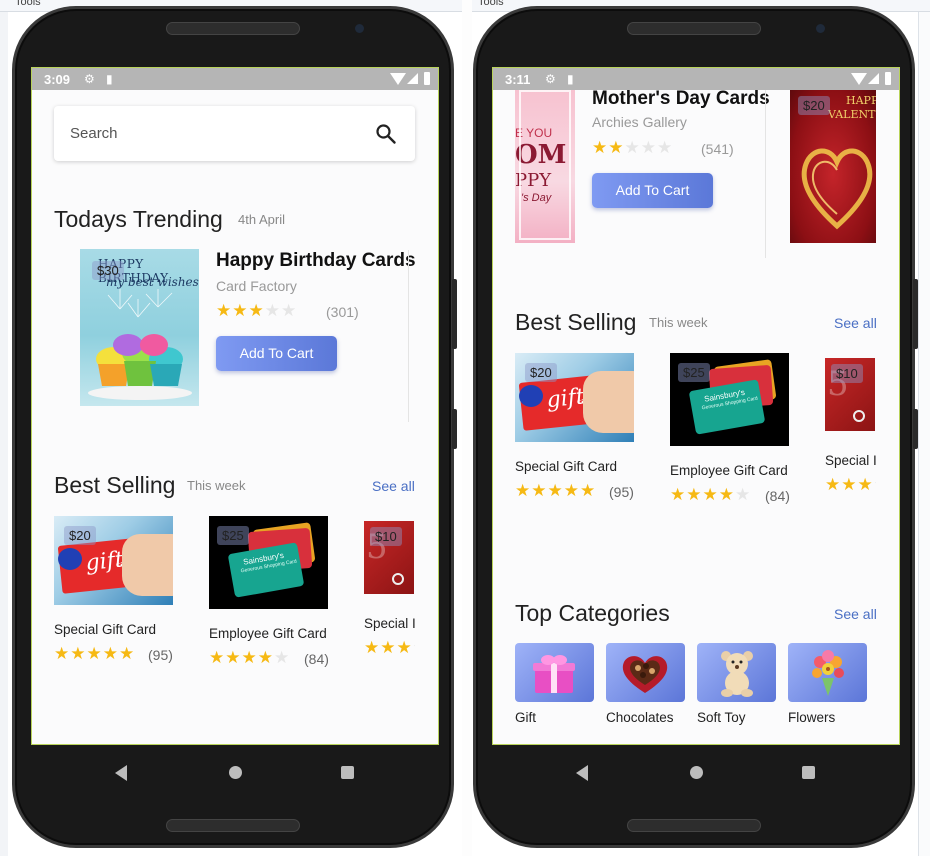 This screenshot has height=856, width=930. What do you see at coordinates (94, 133) in the screenshot?
I see `search-input: Search` at bounding box center [94, 133].